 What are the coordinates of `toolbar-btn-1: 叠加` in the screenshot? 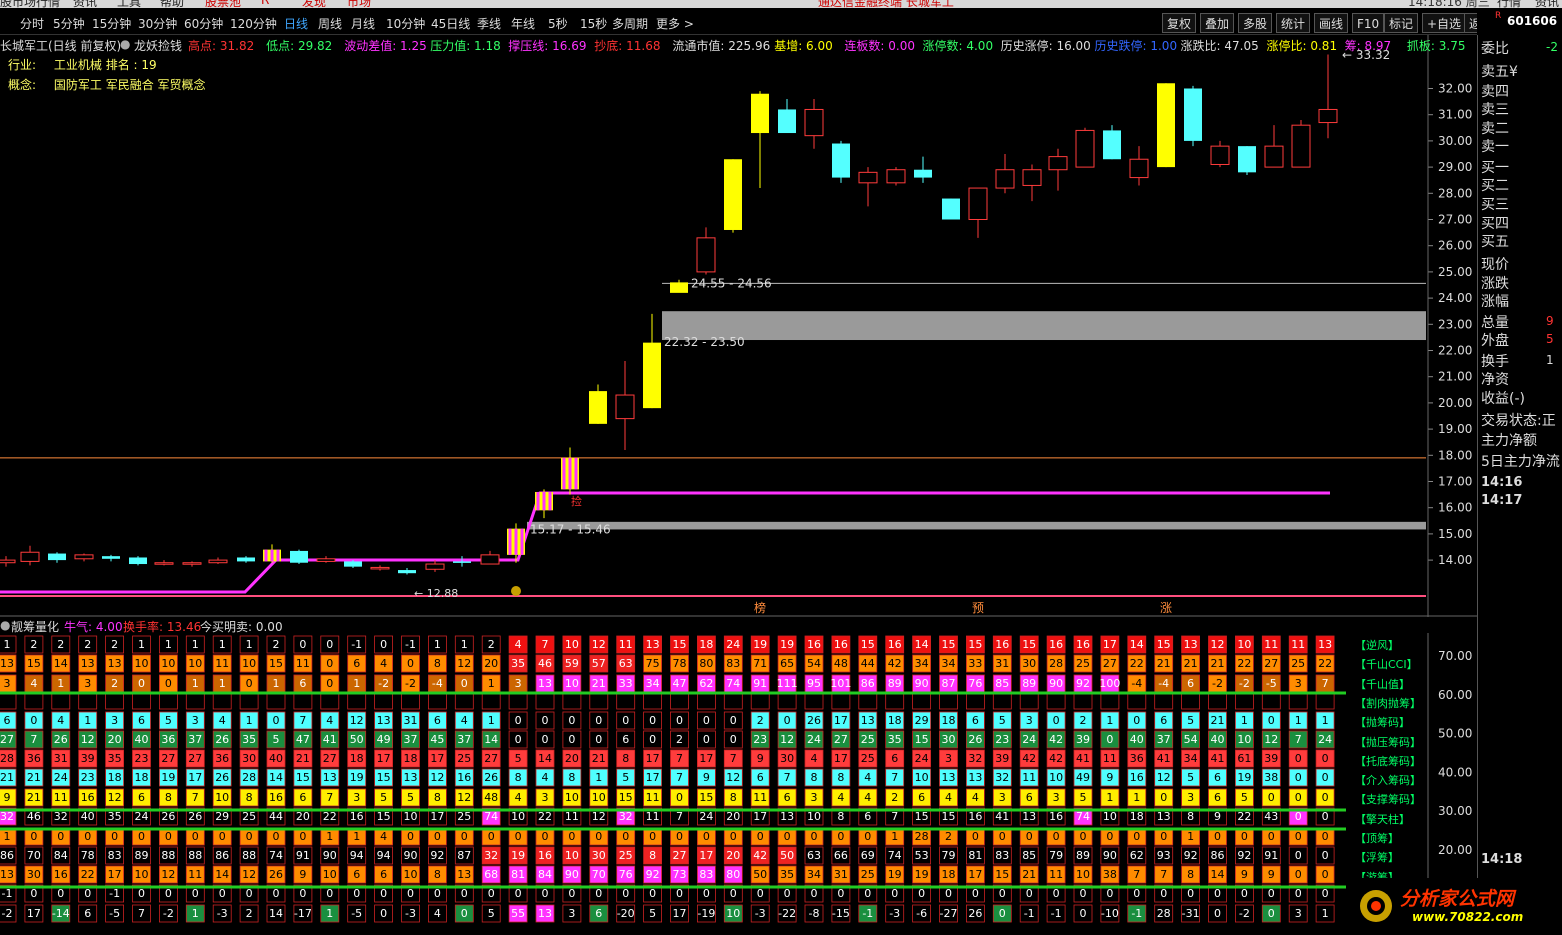 It's located at (1217, 23).